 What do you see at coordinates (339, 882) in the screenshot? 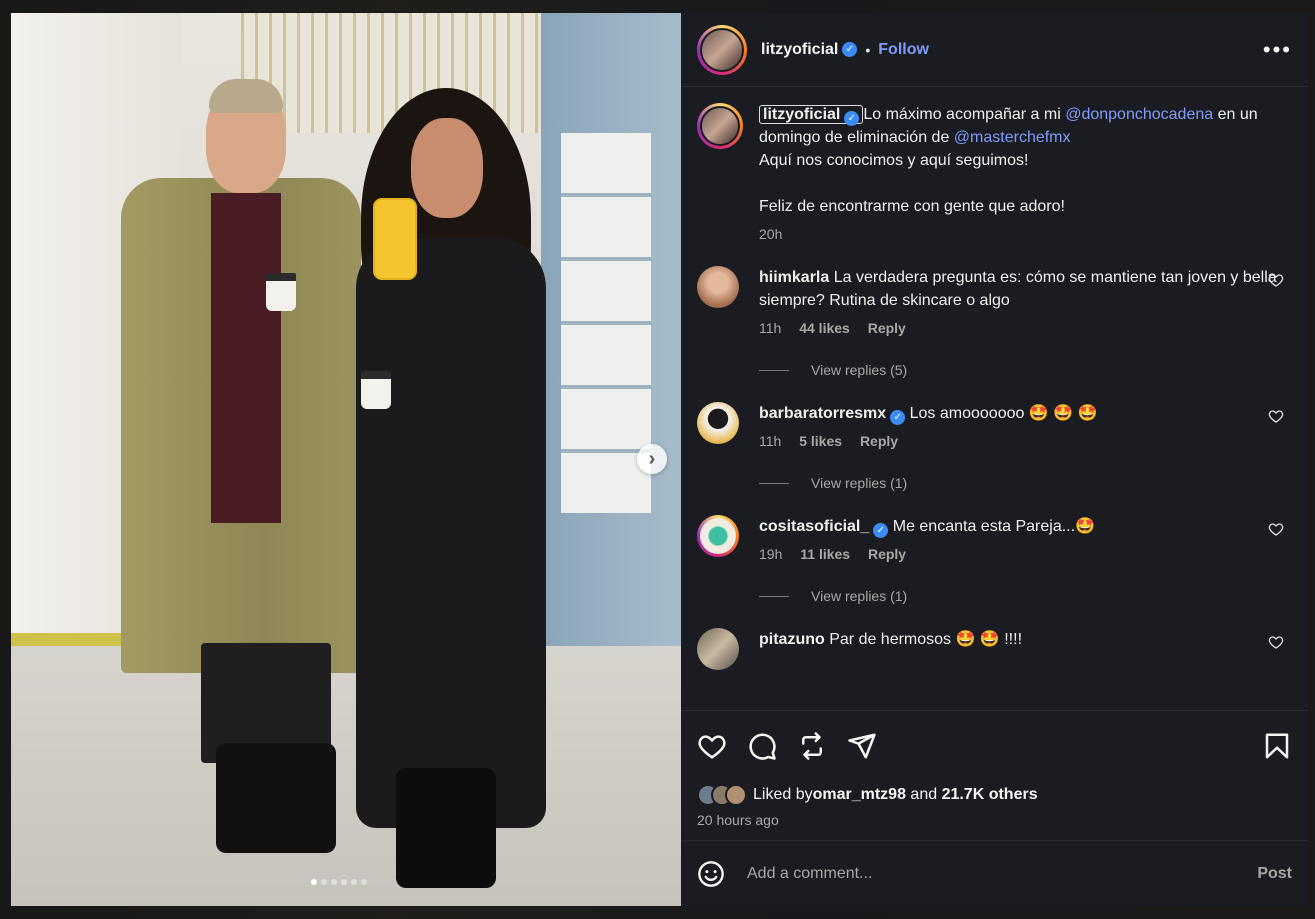
I see `carousel-dots` at bounding box center [339, 882].